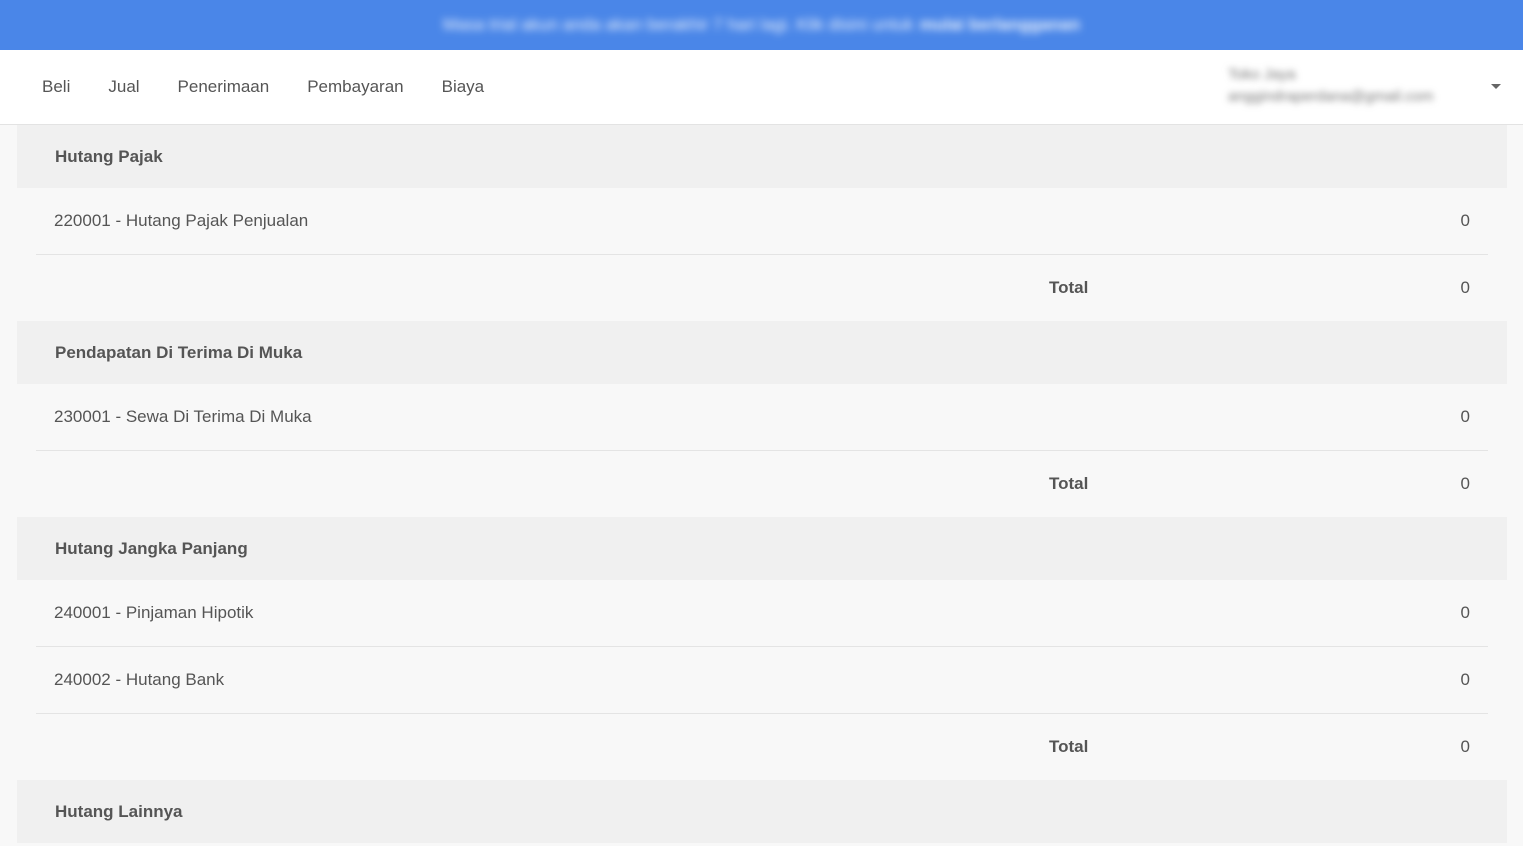  I want to click on account-name: 240001 - Pinjaman Hipotik, so click(154, 612).